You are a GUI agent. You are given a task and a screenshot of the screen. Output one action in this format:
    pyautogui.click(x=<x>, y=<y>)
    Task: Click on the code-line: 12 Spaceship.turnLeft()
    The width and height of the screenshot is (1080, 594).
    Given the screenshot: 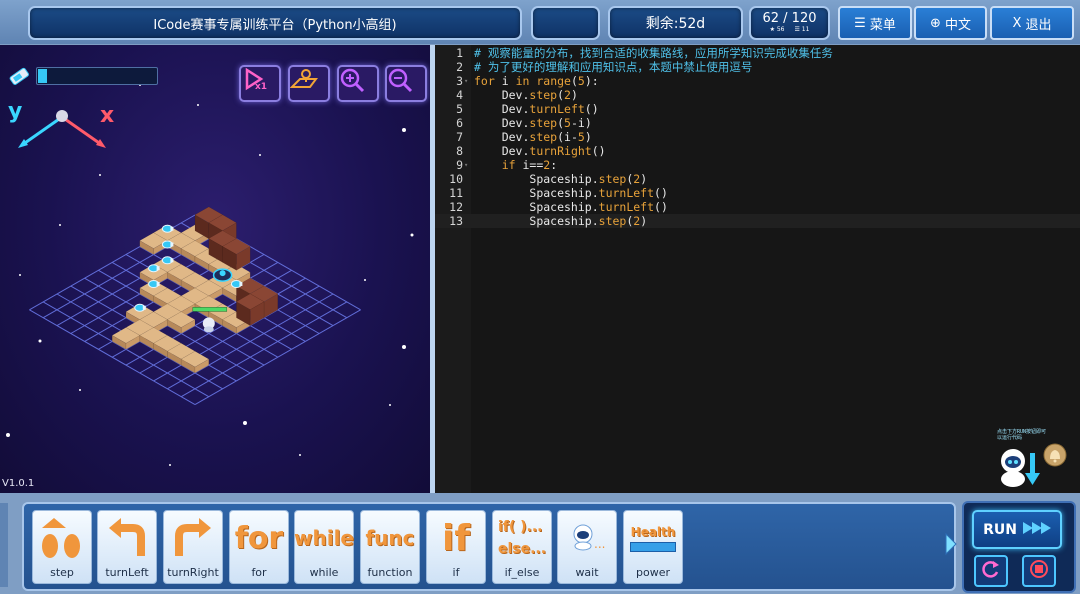 What is the action you would take?
    pyautogui.click(x=757, y=207)
    